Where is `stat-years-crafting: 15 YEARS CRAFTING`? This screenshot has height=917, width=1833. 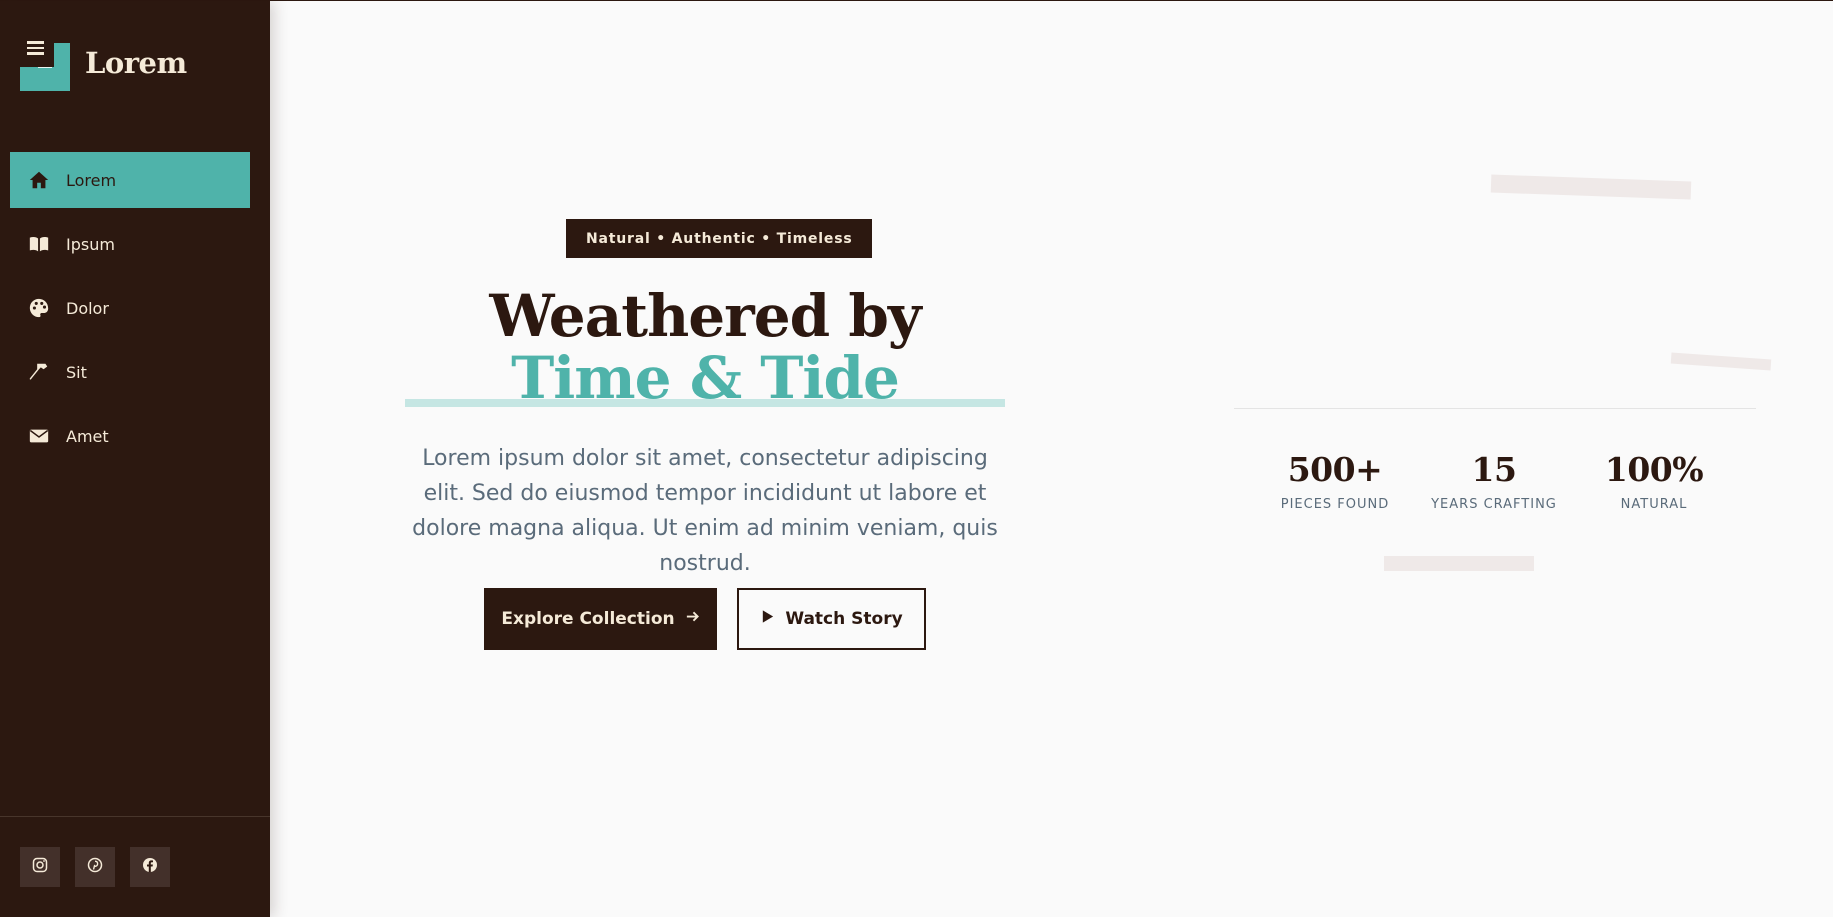 stat-years-crafting: 15 YEARS CRAFTING is located at coordinates (1494, 481).